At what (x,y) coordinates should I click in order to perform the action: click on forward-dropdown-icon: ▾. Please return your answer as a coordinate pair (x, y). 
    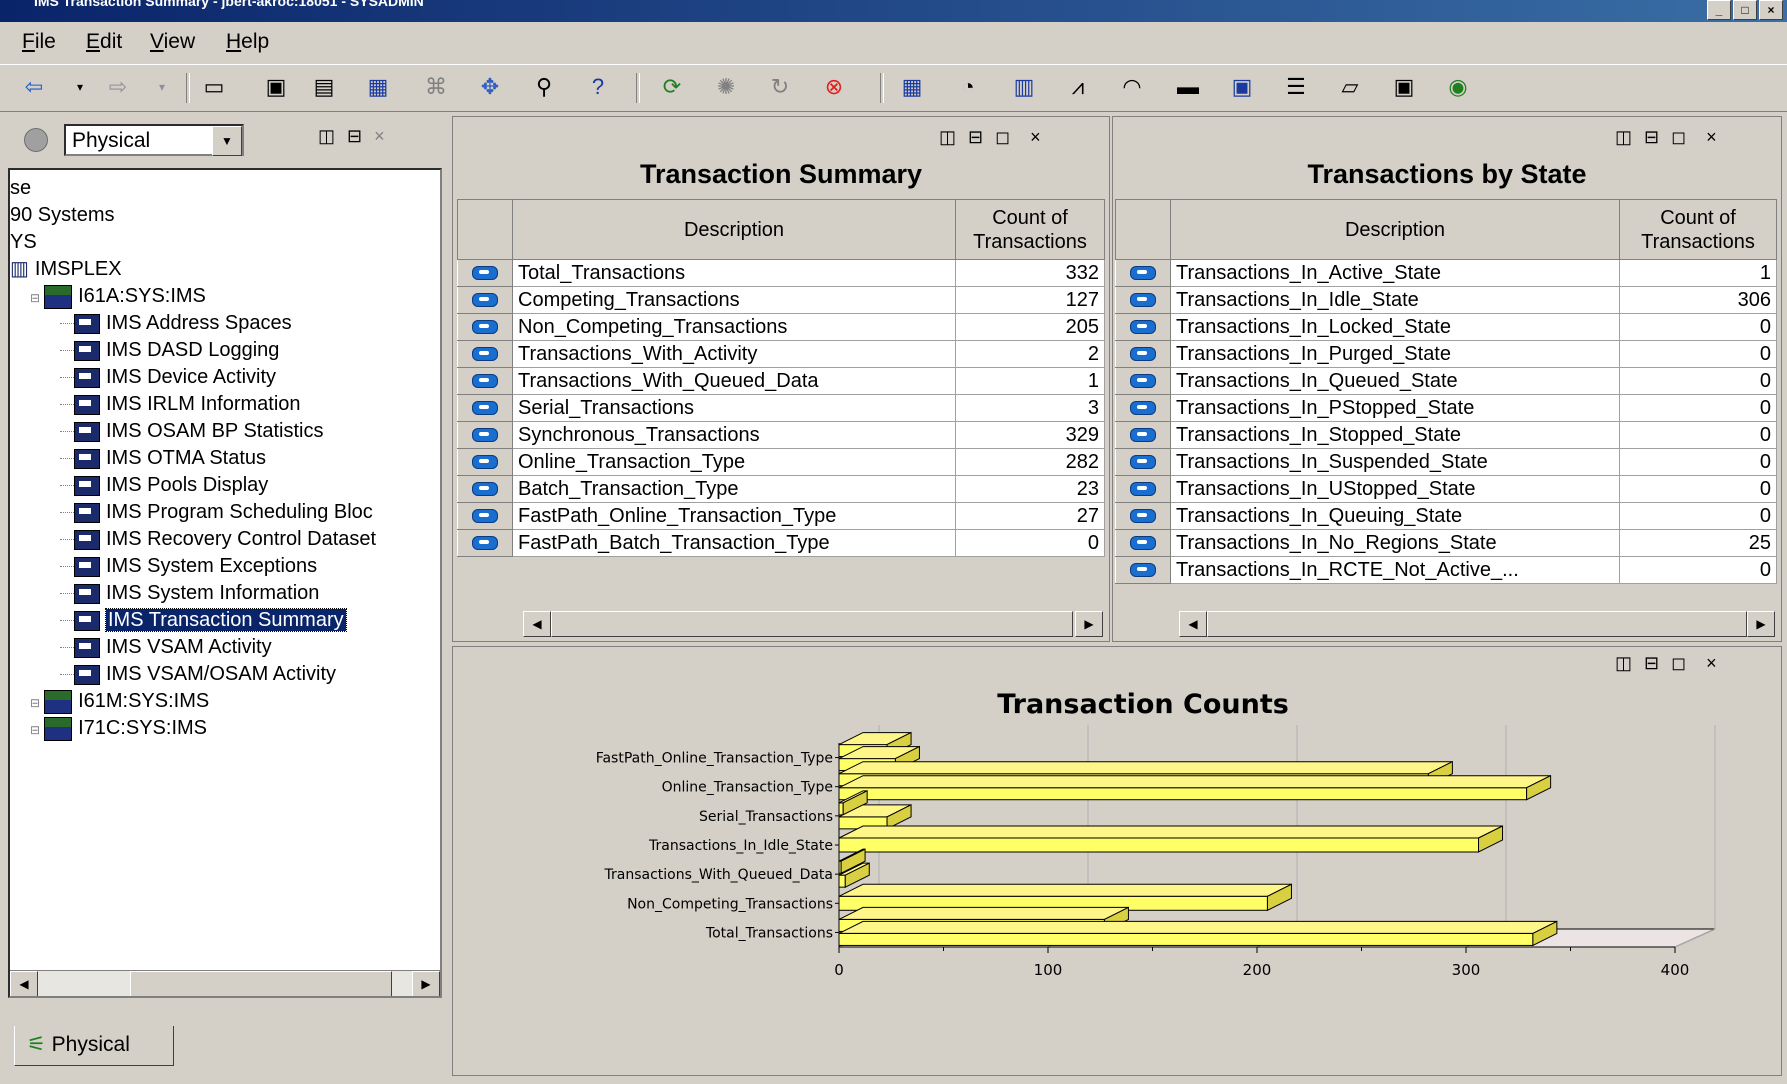
    Looking at the image, I should click on (162, 87).